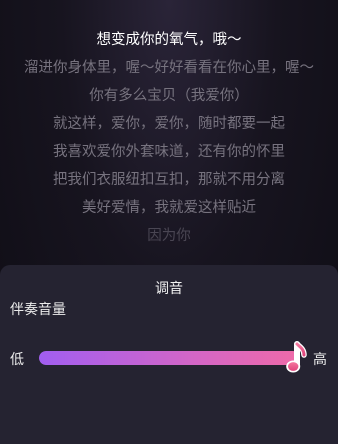  What do you see at coordinates (320, 360) in the screenshot?
I see `volume-high-label: 高` at bounding box center [320, 360].